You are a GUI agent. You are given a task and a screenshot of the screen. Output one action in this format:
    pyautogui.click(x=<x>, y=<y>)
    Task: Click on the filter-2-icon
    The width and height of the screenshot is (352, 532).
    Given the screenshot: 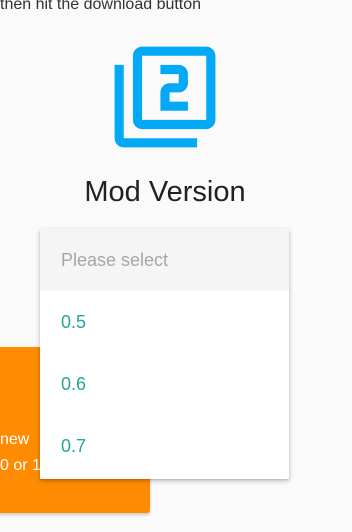 What is the action you would take?
    pyautogui.click(x=165, y=97)
    